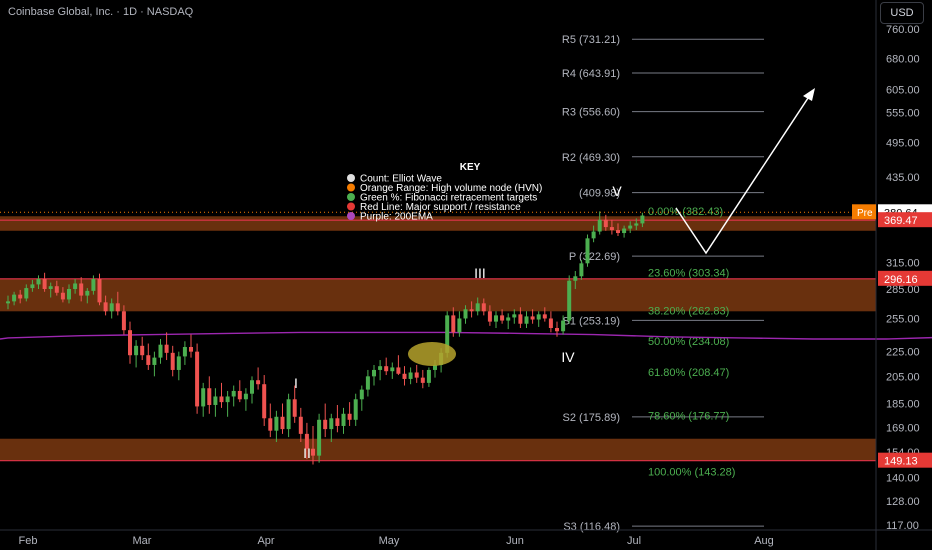  Describe the element at coordinates (903, 478) in the screenshot. I see `y-tick-label: 140.00` at that location.